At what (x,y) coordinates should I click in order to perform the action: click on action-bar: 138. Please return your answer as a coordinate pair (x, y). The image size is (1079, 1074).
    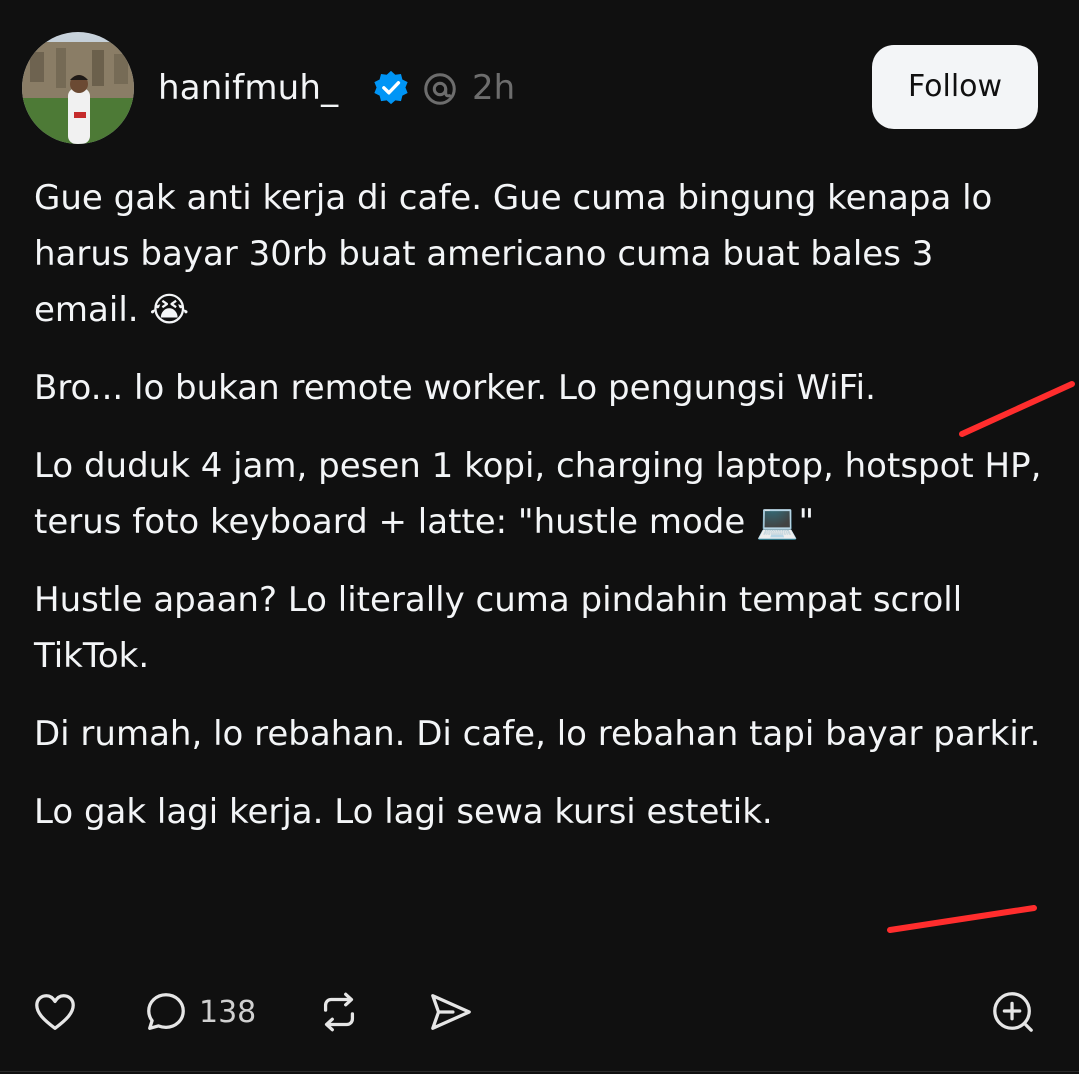
    Looking at the image, I should click on (539, 1012).